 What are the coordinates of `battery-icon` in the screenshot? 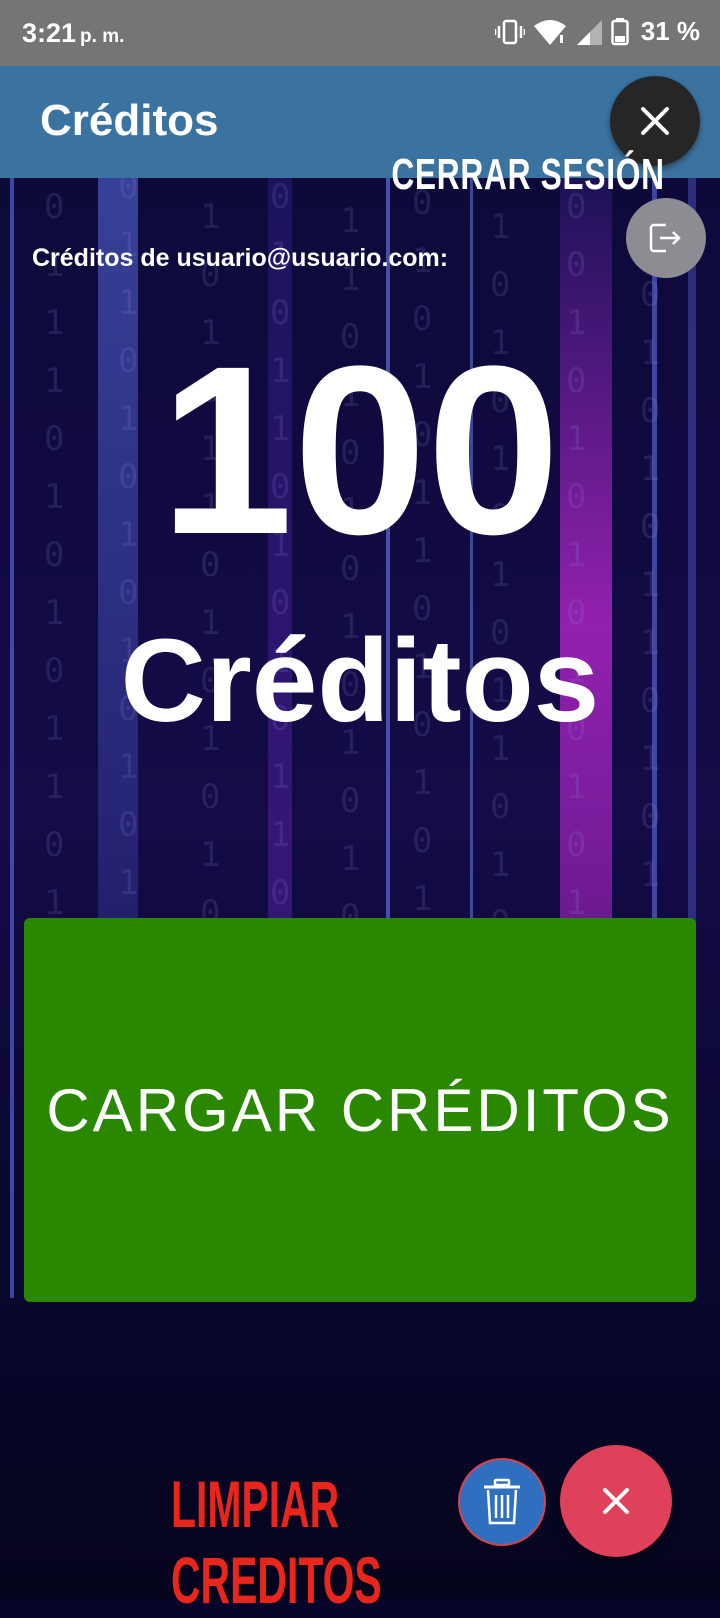 It's located at (619, 31).